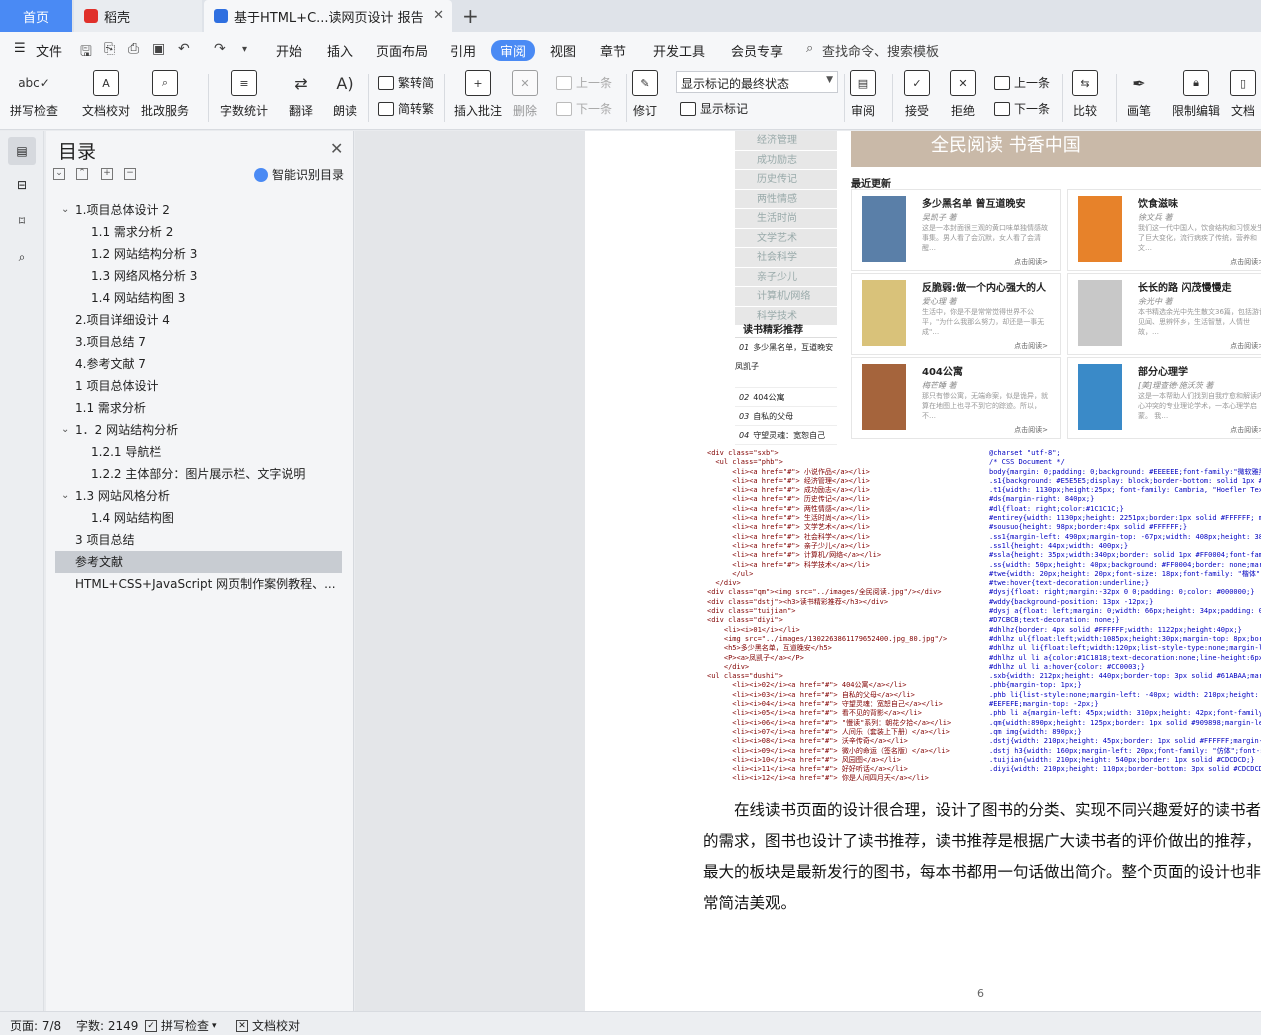  What do you see at coordinates (963, 94) in the screenshot?
I see `reject-button: ✕ 拒绝` at bounding box center [963, 94].